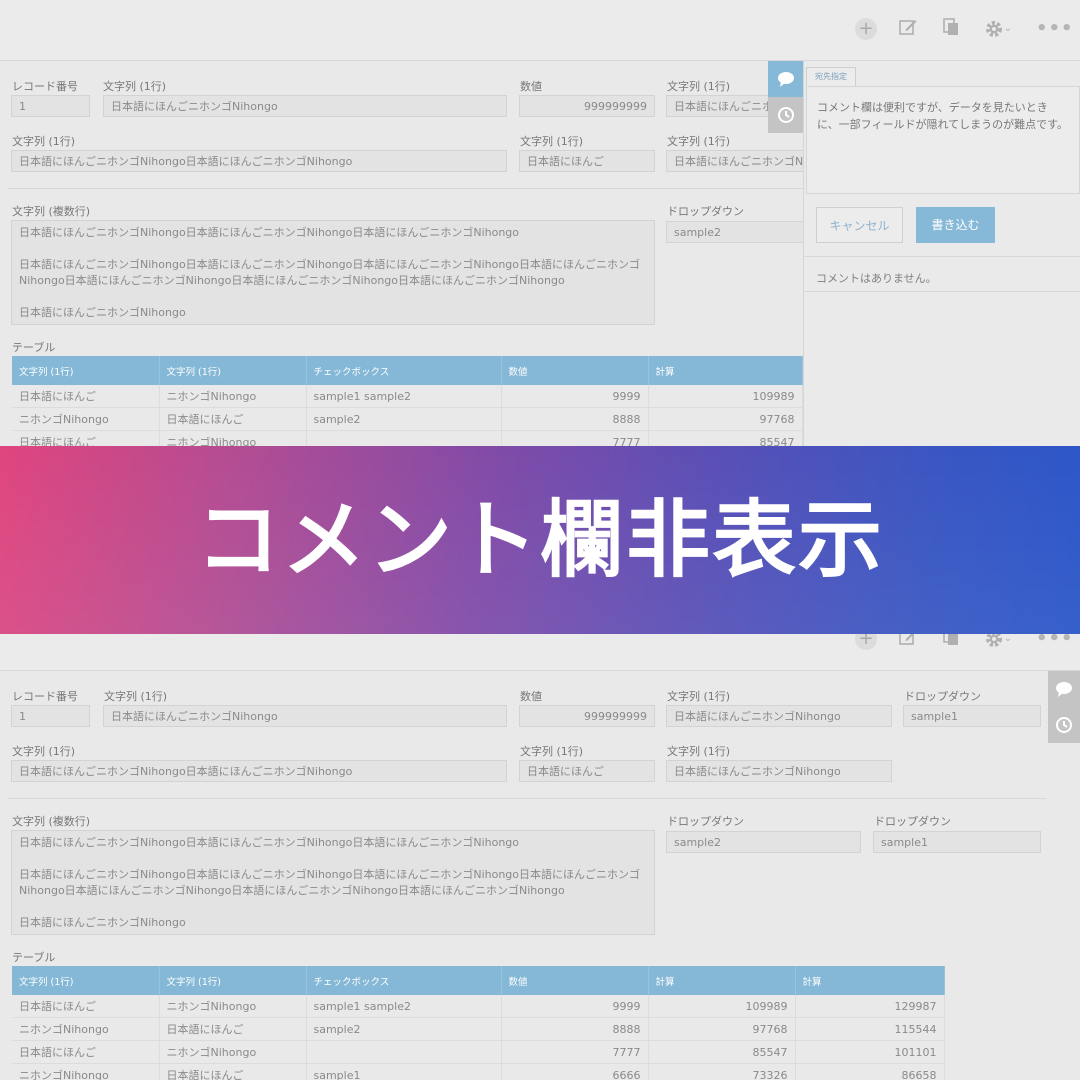 The width and height of the screenshot is (1080, 1080). I want to click on table-row: ニホンゴNihongo 日本語にほんご sample2 8888 97768, so click(407, 419).